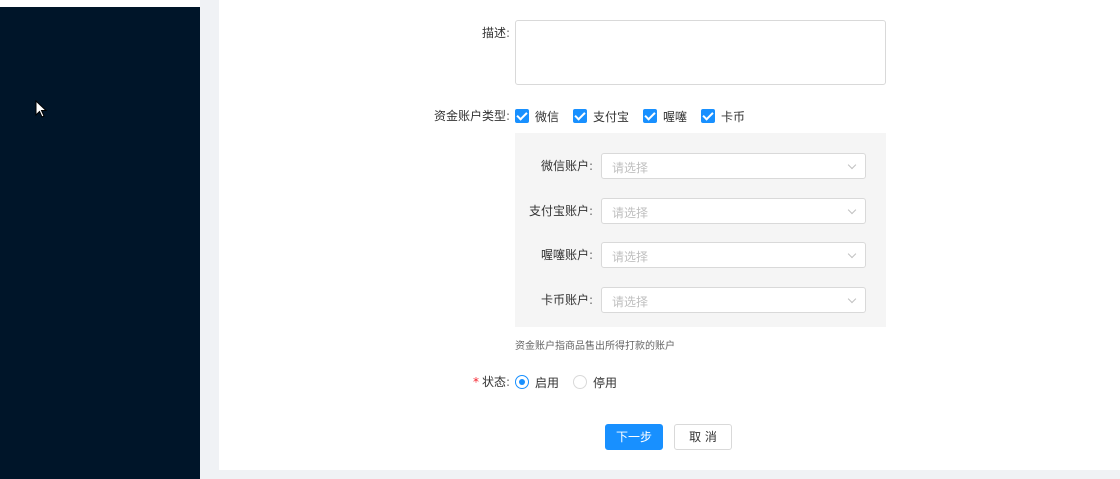 The height and width of the screenshot is (479, 1120). I want to click on mouse-cursor-icon, so click(41, 109).